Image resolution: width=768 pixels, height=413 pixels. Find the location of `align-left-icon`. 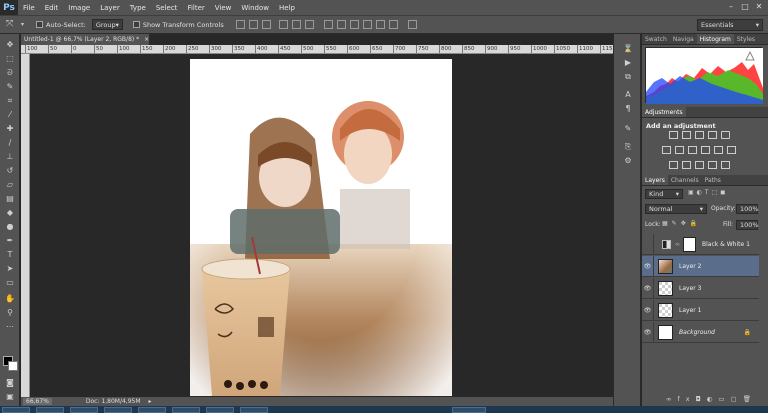

align-left-icon is located at coordinates (283, 24).